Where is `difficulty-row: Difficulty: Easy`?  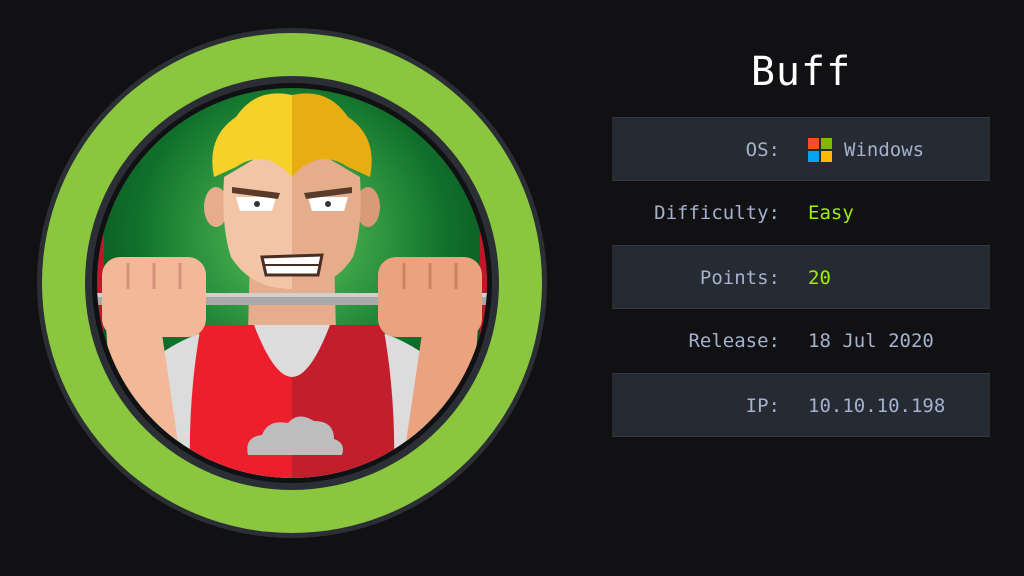
difficulty-row: Difficulty: Easy is located at coordinates (801, 213).